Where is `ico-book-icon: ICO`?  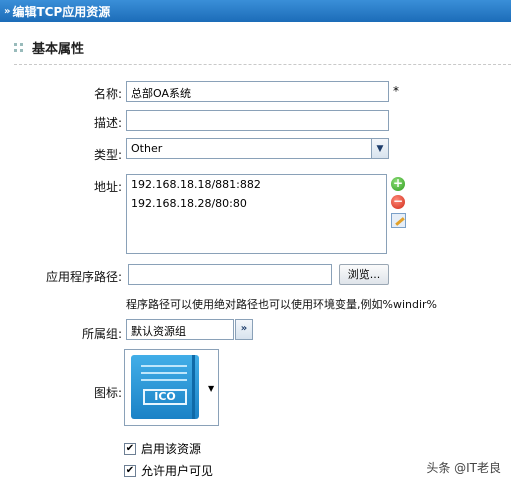
ico-book-icon: ICO is located at coordinates (165, 387).